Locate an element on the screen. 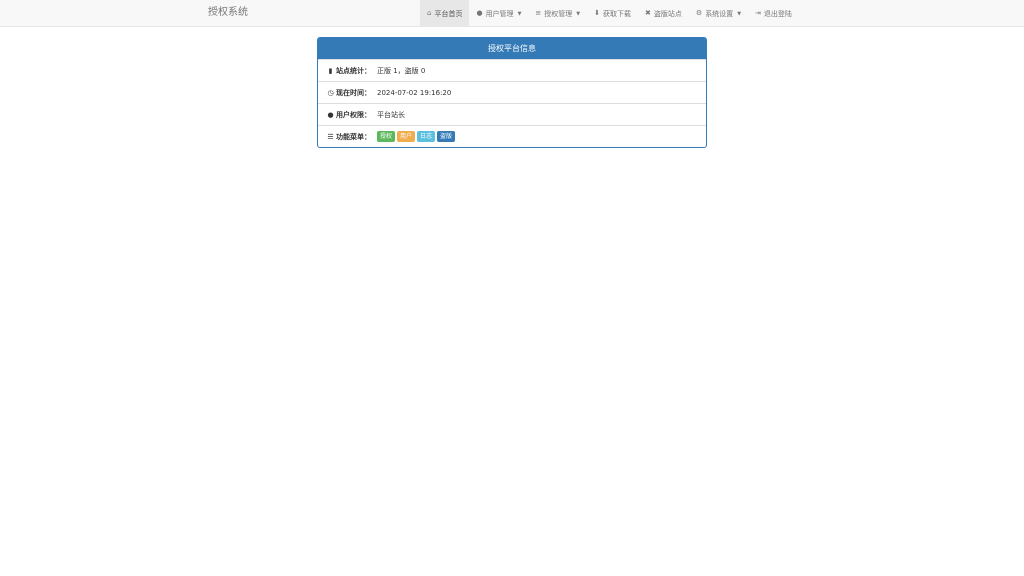  logout-icon: ⇥ is located at coordinates (758, 13).